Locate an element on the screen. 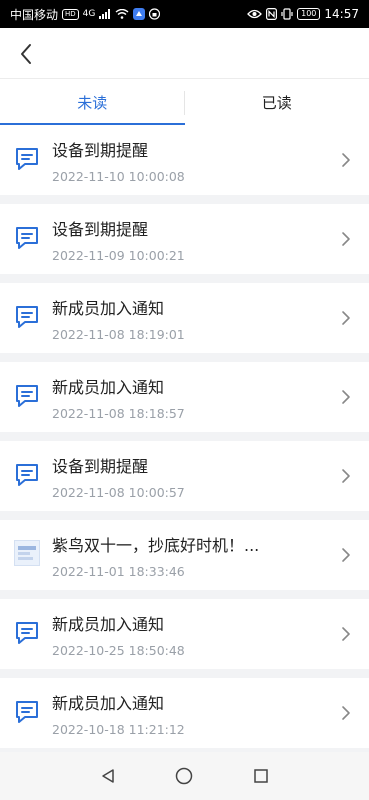 The image size is (369, 800). signal-bars-icon is located at coordinates (105, 14).